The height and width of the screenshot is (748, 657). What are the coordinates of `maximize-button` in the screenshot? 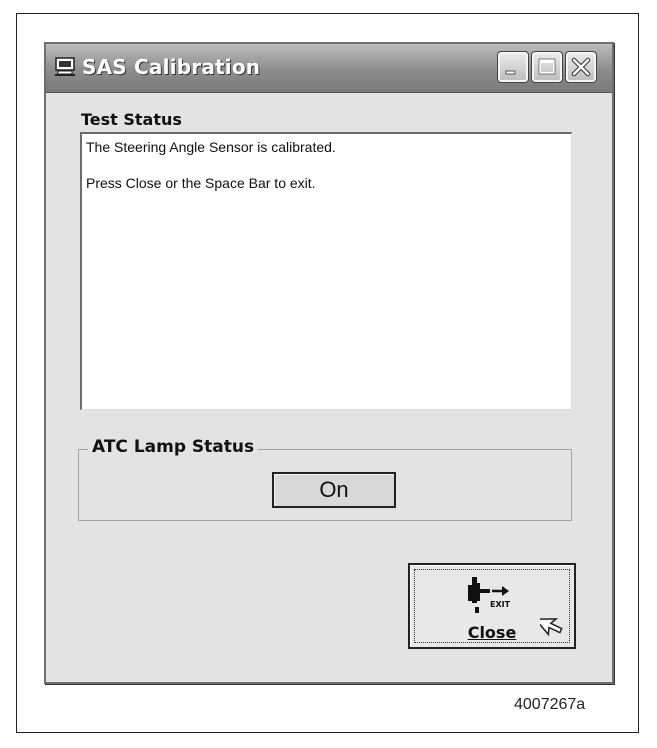 It's located at (547, 67).